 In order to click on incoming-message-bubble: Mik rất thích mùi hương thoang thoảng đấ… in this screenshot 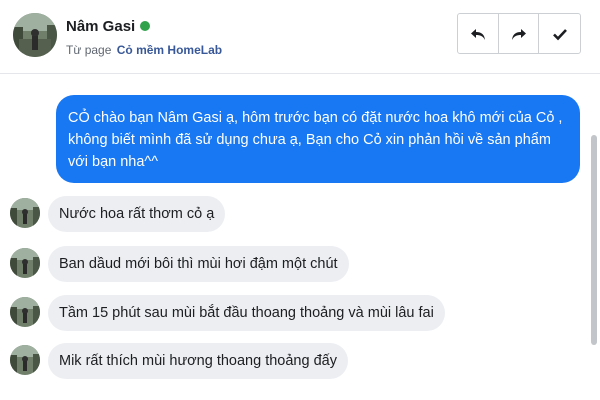, I will do `click(198, 361)`.